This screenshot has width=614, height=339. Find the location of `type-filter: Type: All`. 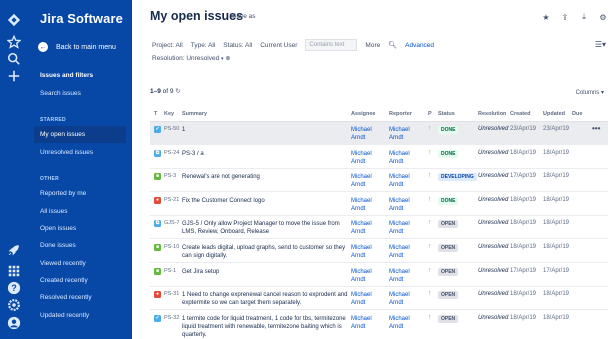

type-filter: Type: All is located at coordinates (203, 45).